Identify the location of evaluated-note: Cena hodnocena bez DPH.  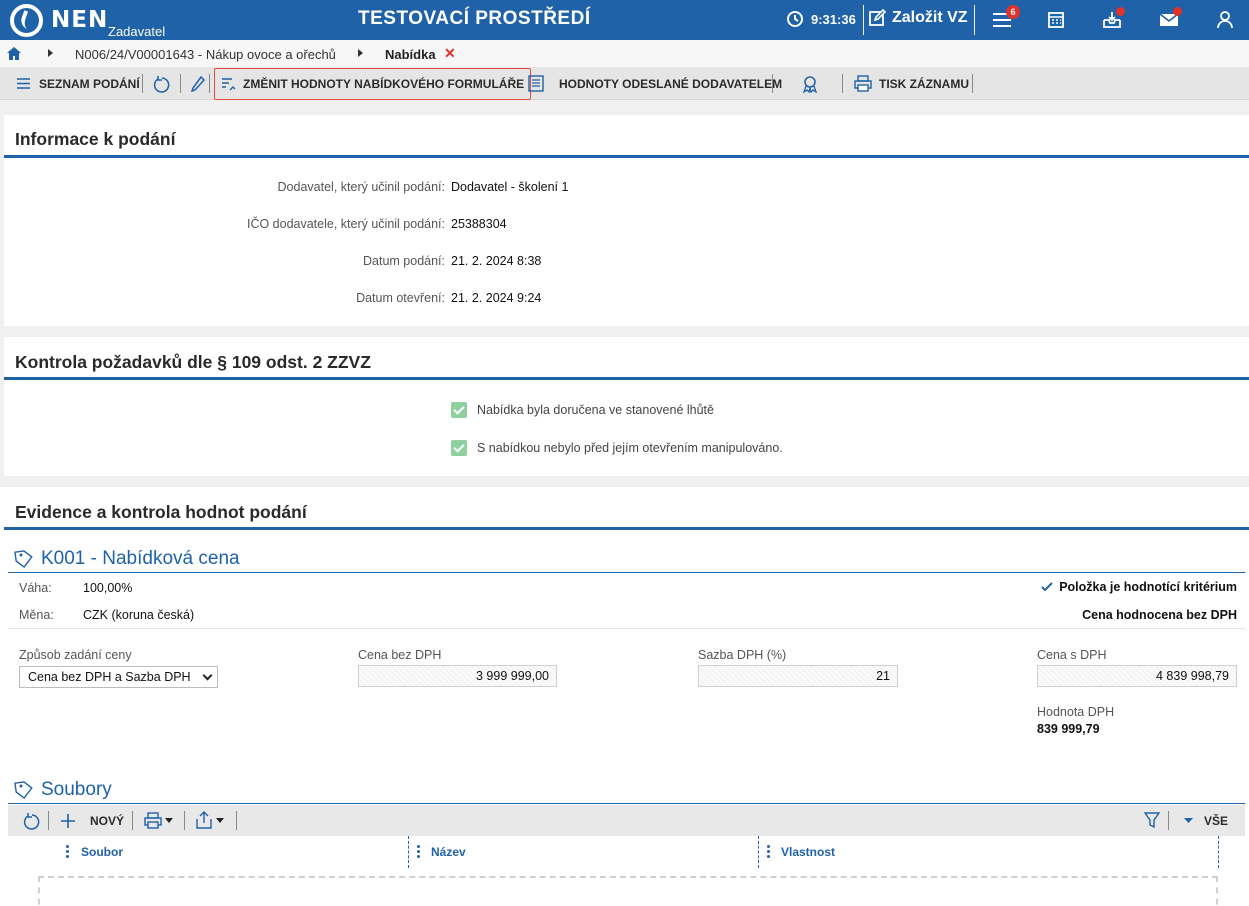
(1159, 615).